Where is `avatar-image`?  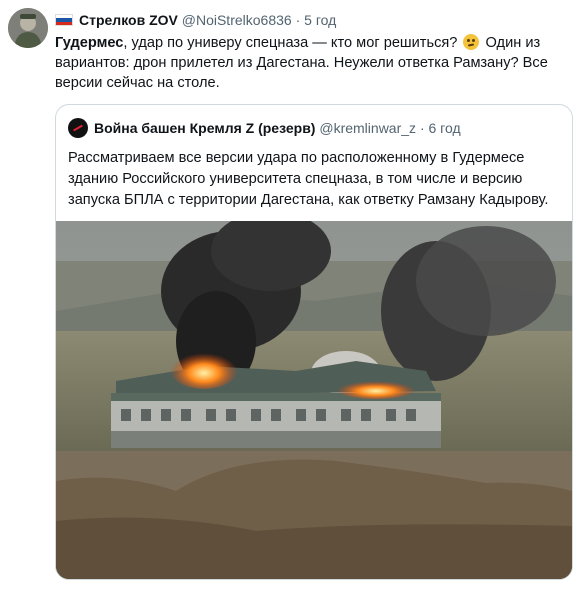 avatar-image is located at coordinates (28, 28).